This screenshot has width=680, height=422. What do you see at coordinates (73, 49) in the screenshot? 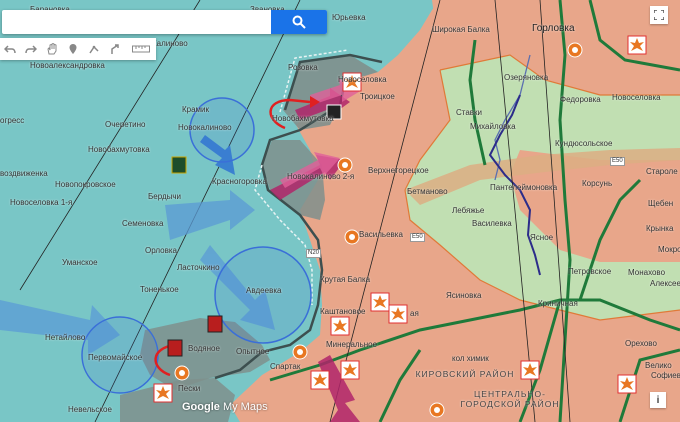
I see `marker-icon` at bounding box center [73, 49].